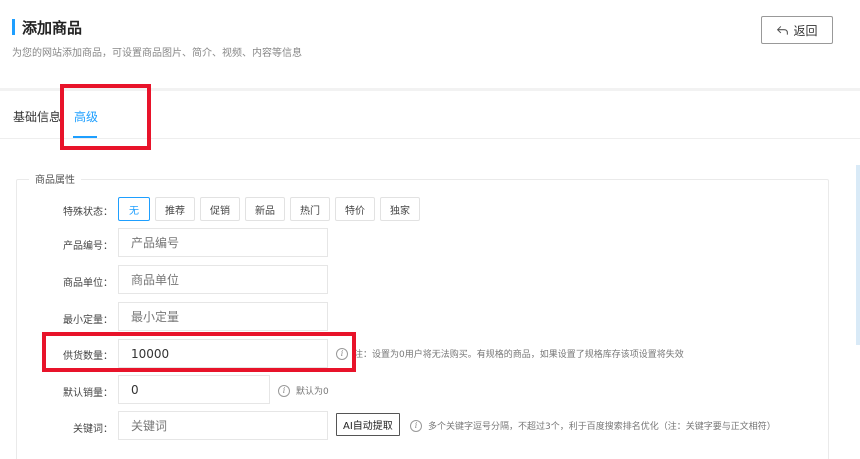 This screenshot has width=860, height=459. Describe the element at coordinates (223, 242) in the screenshot. I see `product-code-input: 产品编号` at that location.